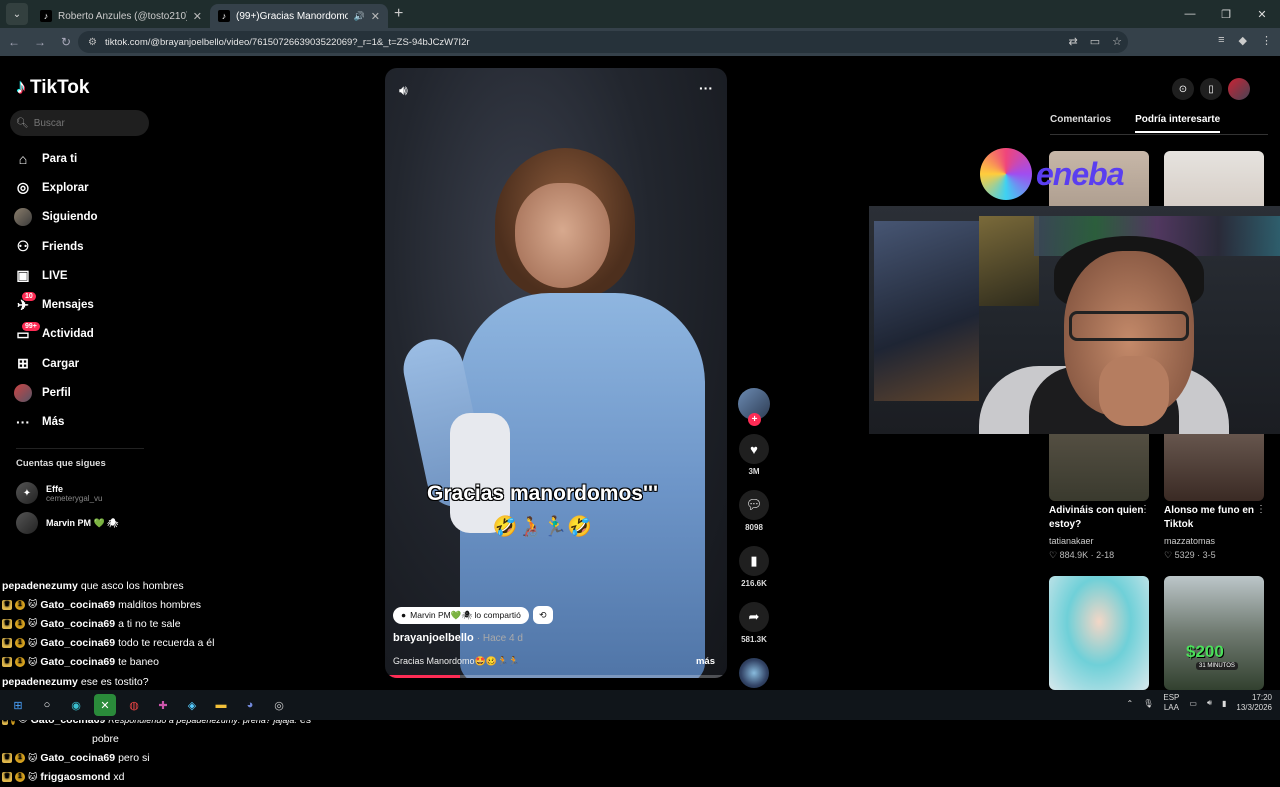  I want to click on browser-tab-2: ♪ (99+)Gracias Manordomos 🔊 ✕, so click(299, 16).